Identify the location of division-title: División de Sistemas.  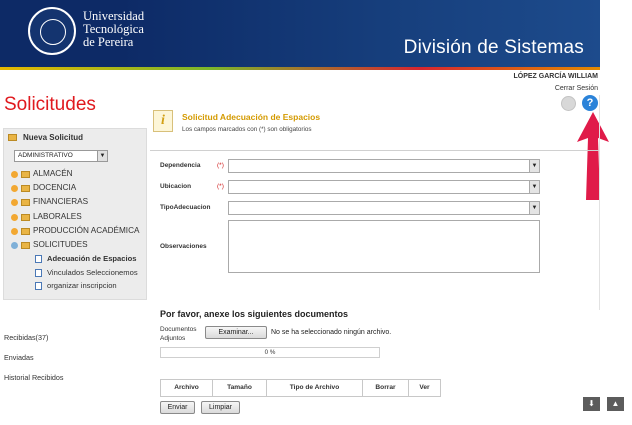
(493, 47).